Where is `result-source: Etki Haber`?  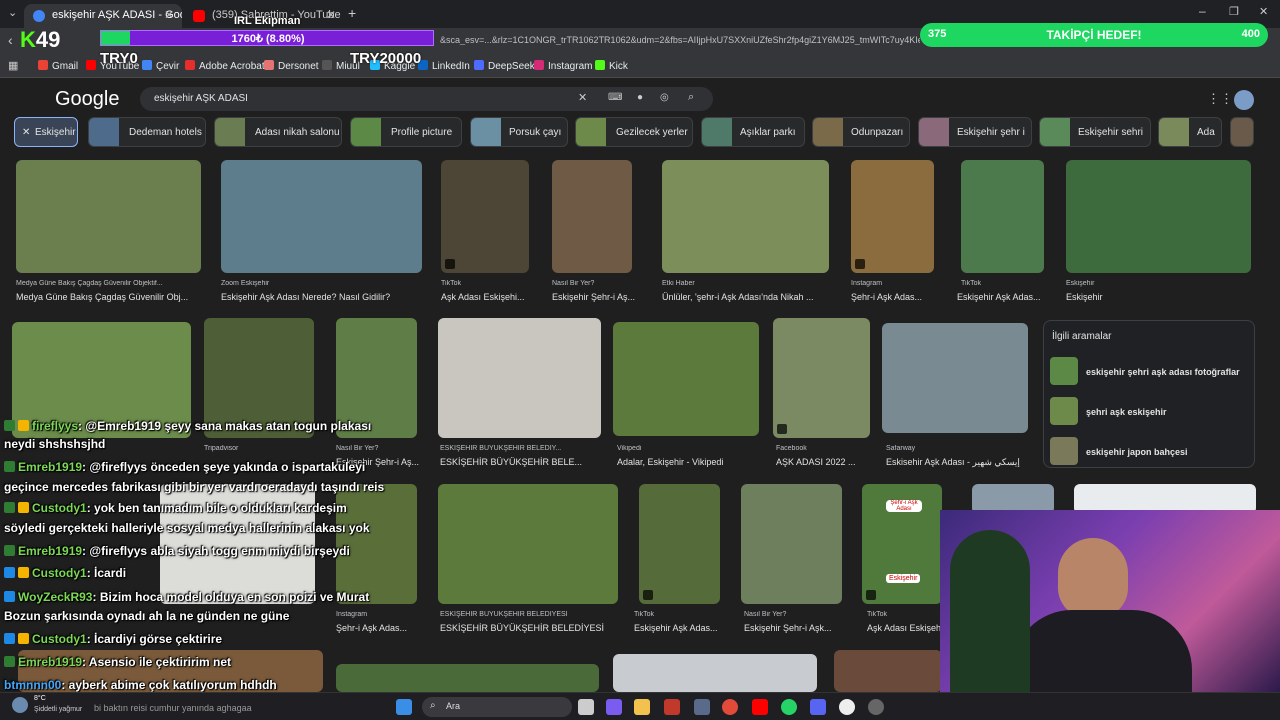
result-source: Etki Haber is located at coordinates (745, 283).